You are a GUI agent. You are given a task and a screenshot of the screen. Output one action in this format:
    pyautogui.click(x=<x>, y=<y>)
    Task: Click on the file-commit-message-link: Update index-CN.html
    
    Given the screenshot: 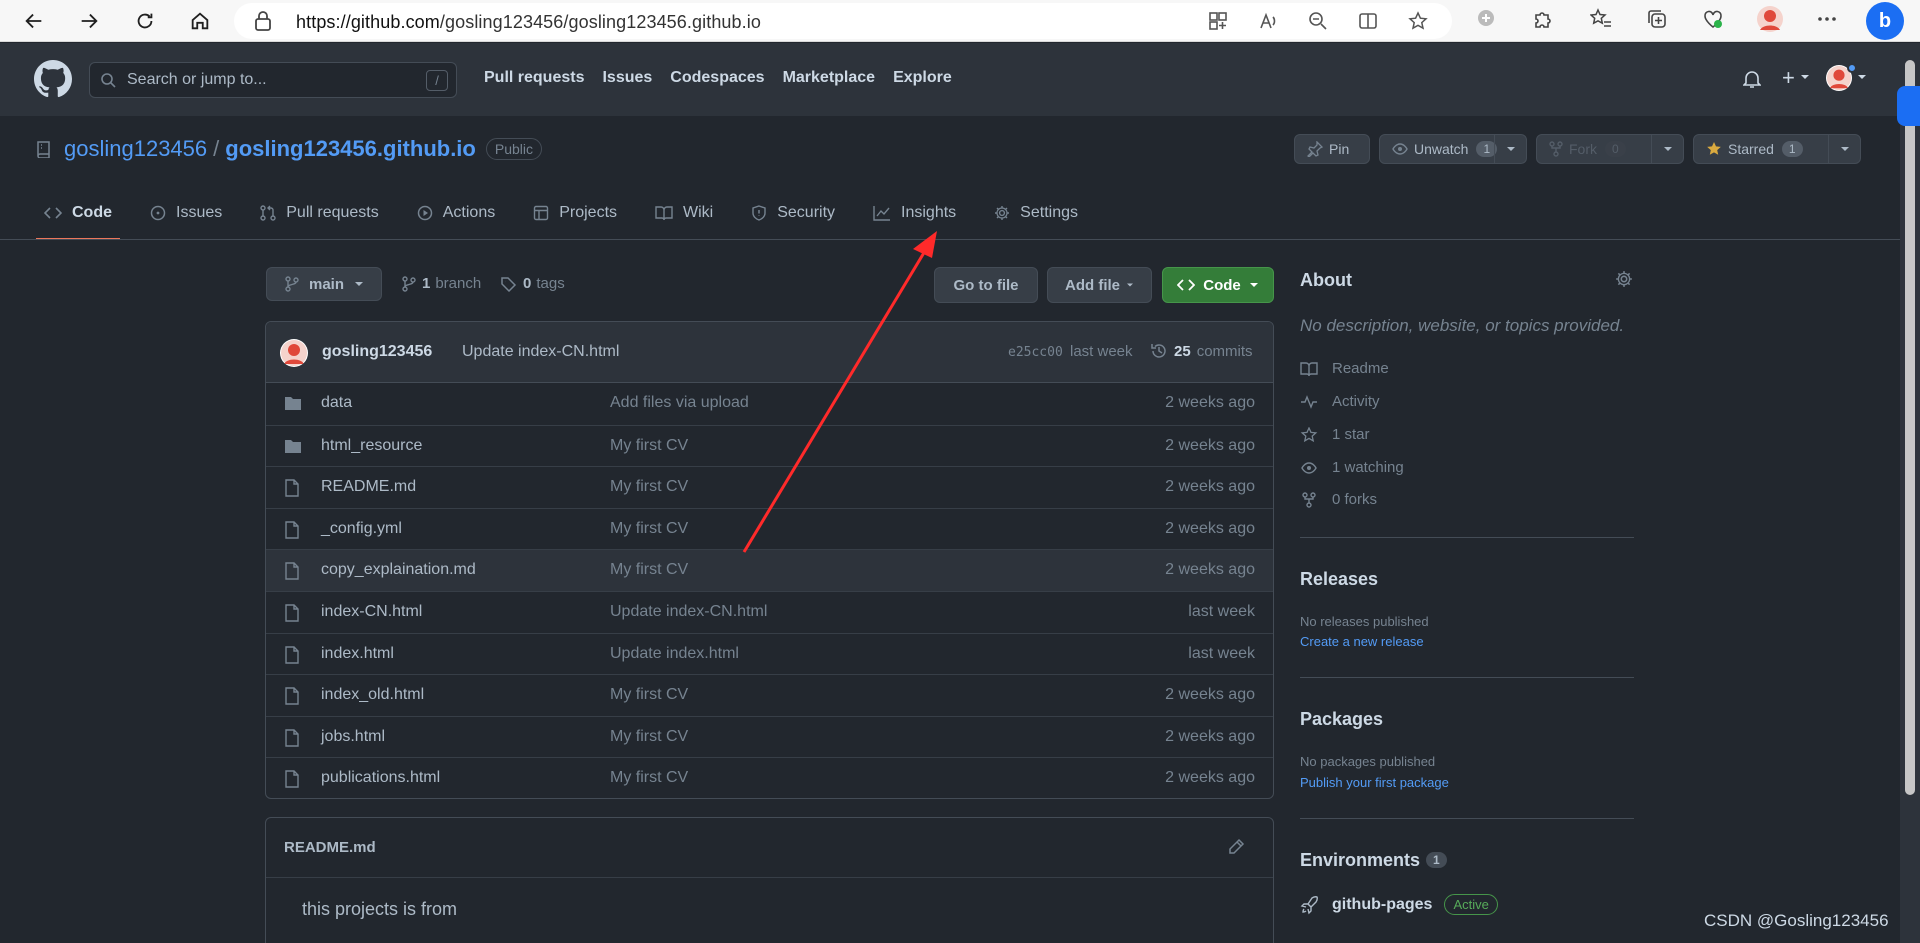 What is the action you would take?
    pyautogui.click(x=688, y=612)
    